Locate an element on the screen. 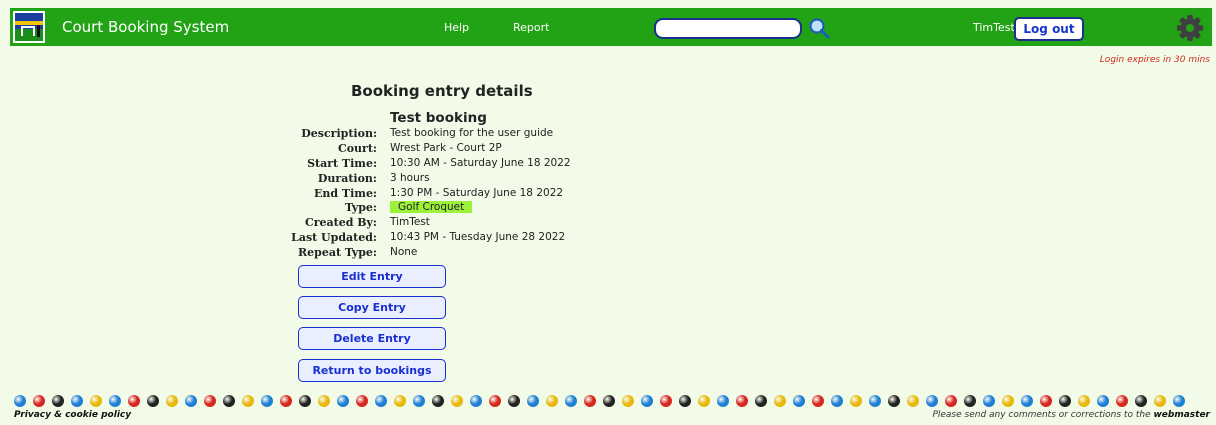 Image resolution: width=1216 pixels, height=425 pixels. detail-label: Duration: is located at coordinates (347, 178).